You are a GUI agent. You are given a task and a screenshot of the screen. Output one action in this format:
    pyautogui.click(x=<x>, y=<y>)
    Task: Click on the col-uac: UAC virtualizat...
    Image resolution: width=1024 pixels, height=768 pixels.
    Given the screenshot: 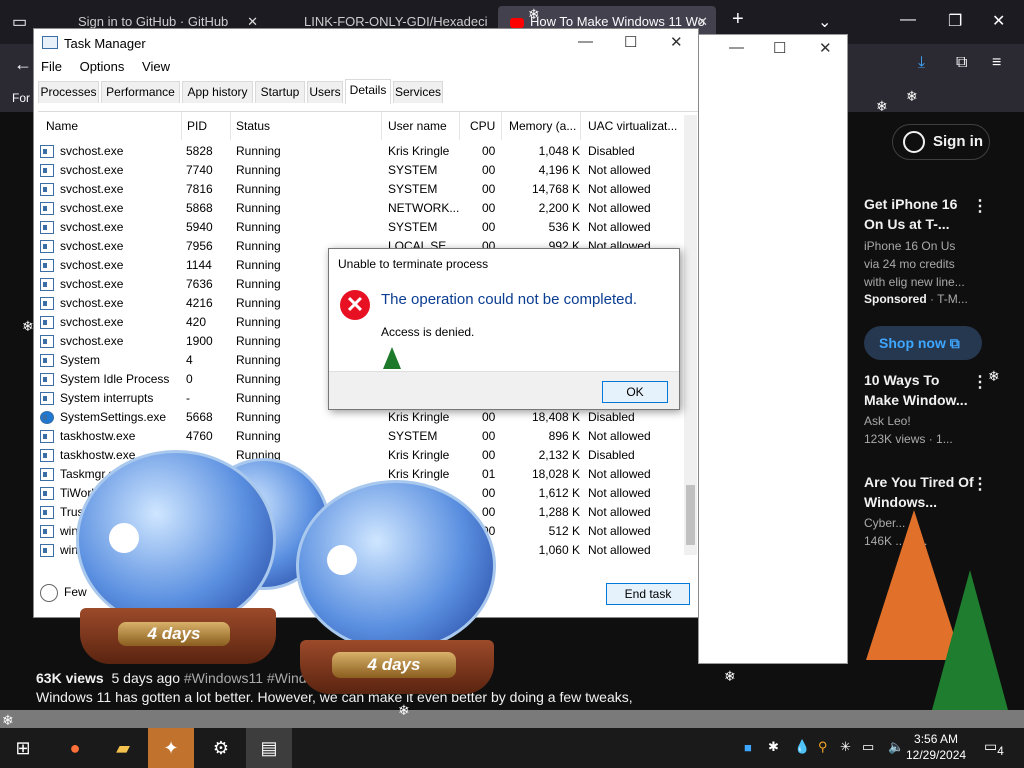 What is the action you would take?
    pyautogui.click(x=632, y=126)
    